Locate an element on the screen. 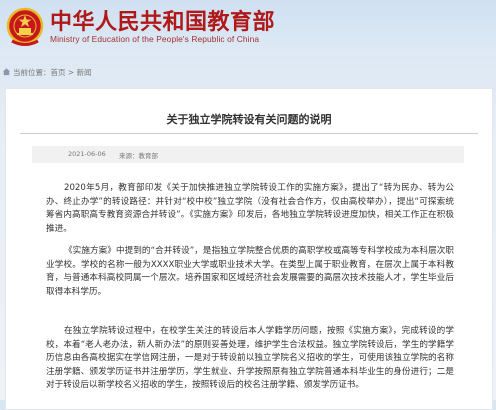 The height and width of the screenshot is (410, 496). article-source: 来源：教育部 is located at coordinates (138, 156).